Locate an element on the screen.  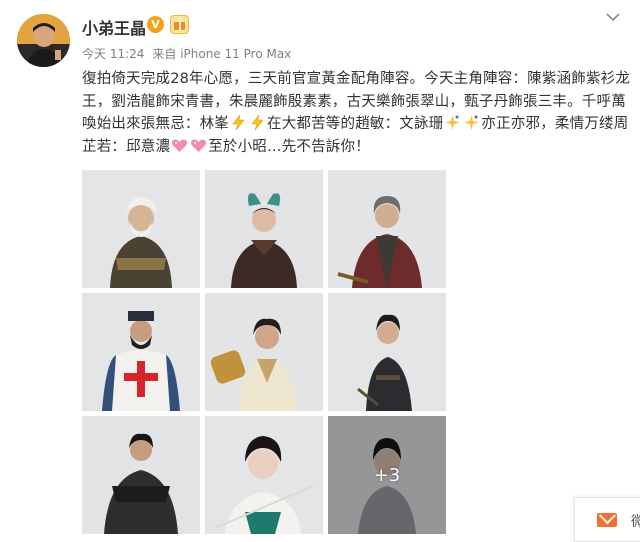
widget-label: 微 is located at coordinates (635, 522).